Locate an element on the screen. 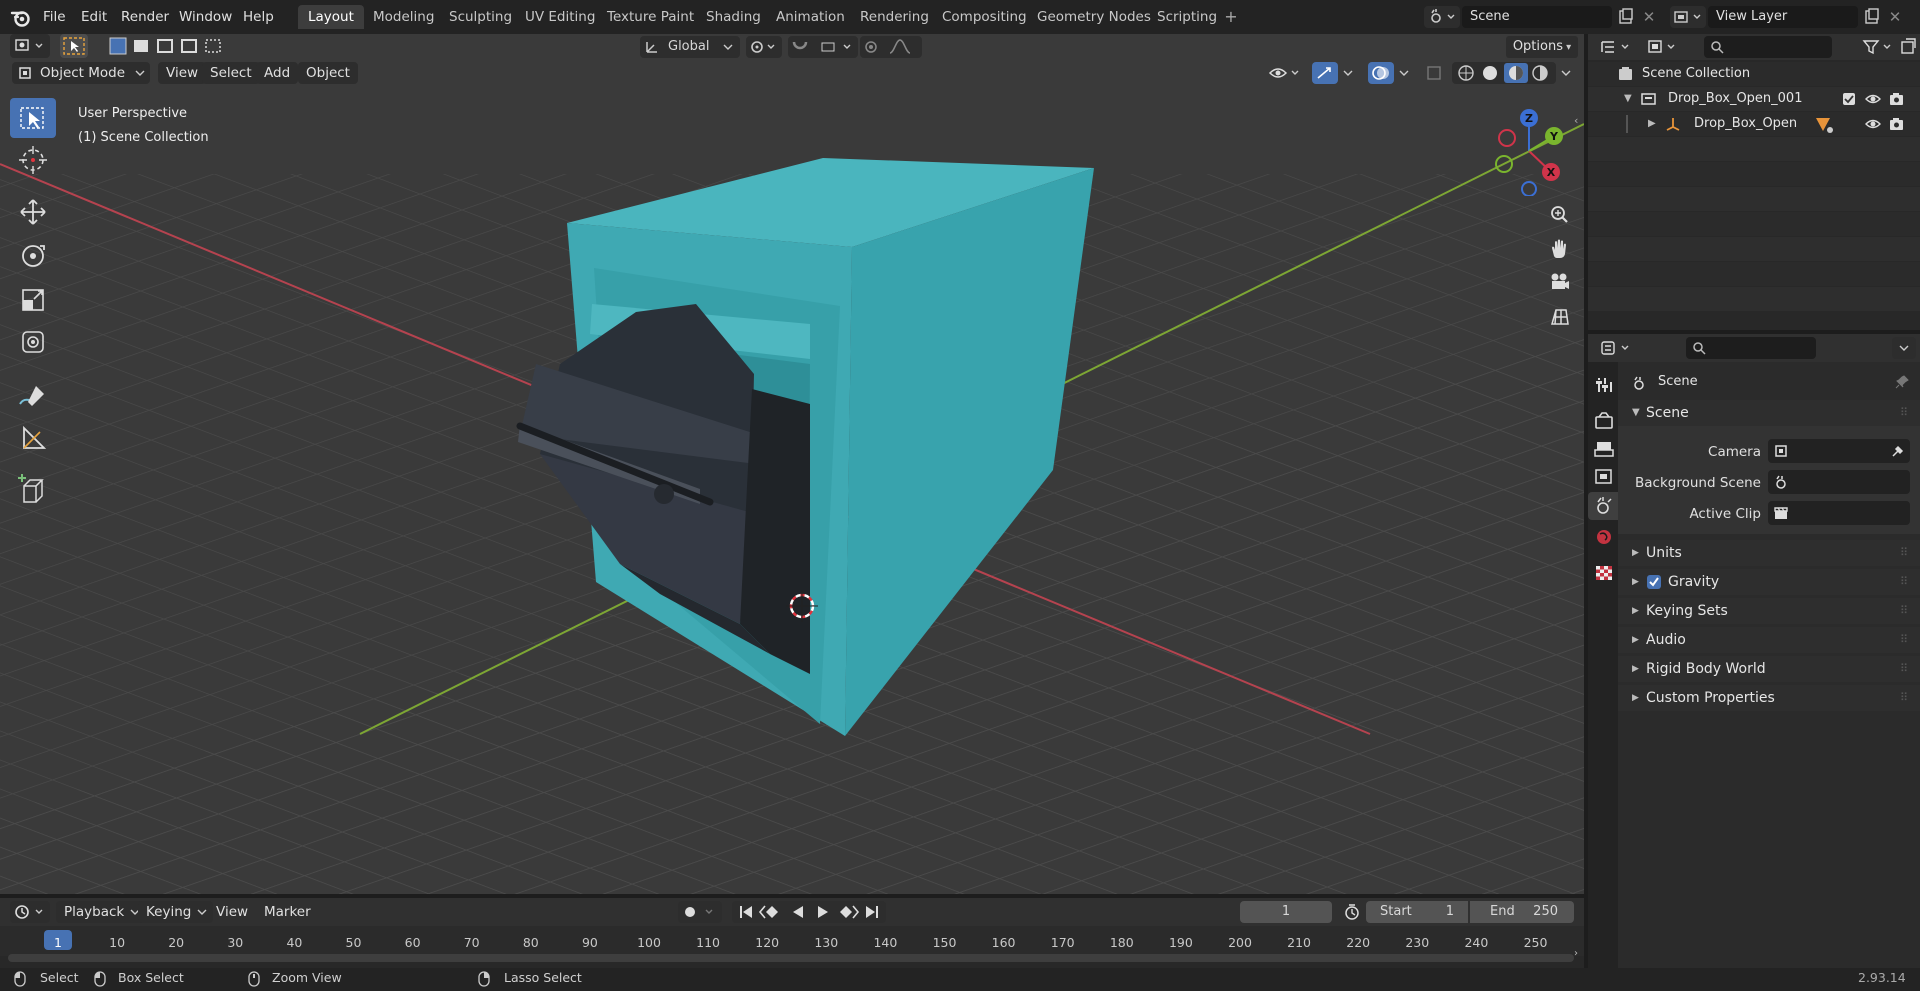 This screenshot has width=1920, height=991. gravity-checkbox is located at coordinates (1654, 582).